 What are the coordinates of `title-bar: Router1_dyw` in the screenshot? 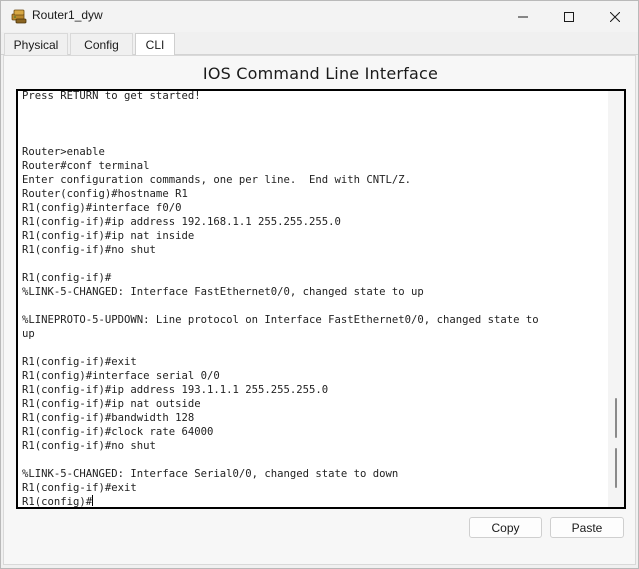 It's located at (319, 16).